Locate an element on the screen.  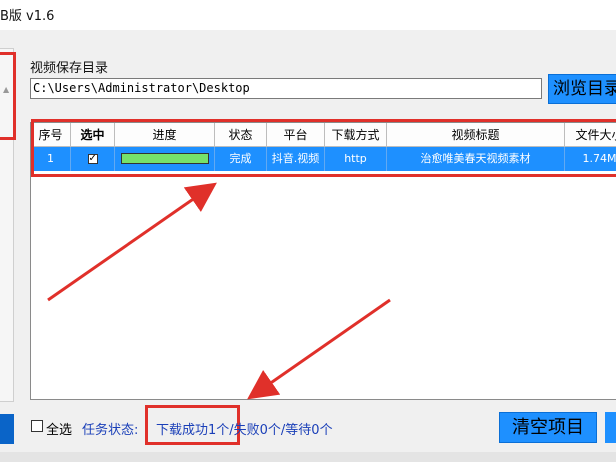
arrow-to-status is located at coordinates (319, 349).